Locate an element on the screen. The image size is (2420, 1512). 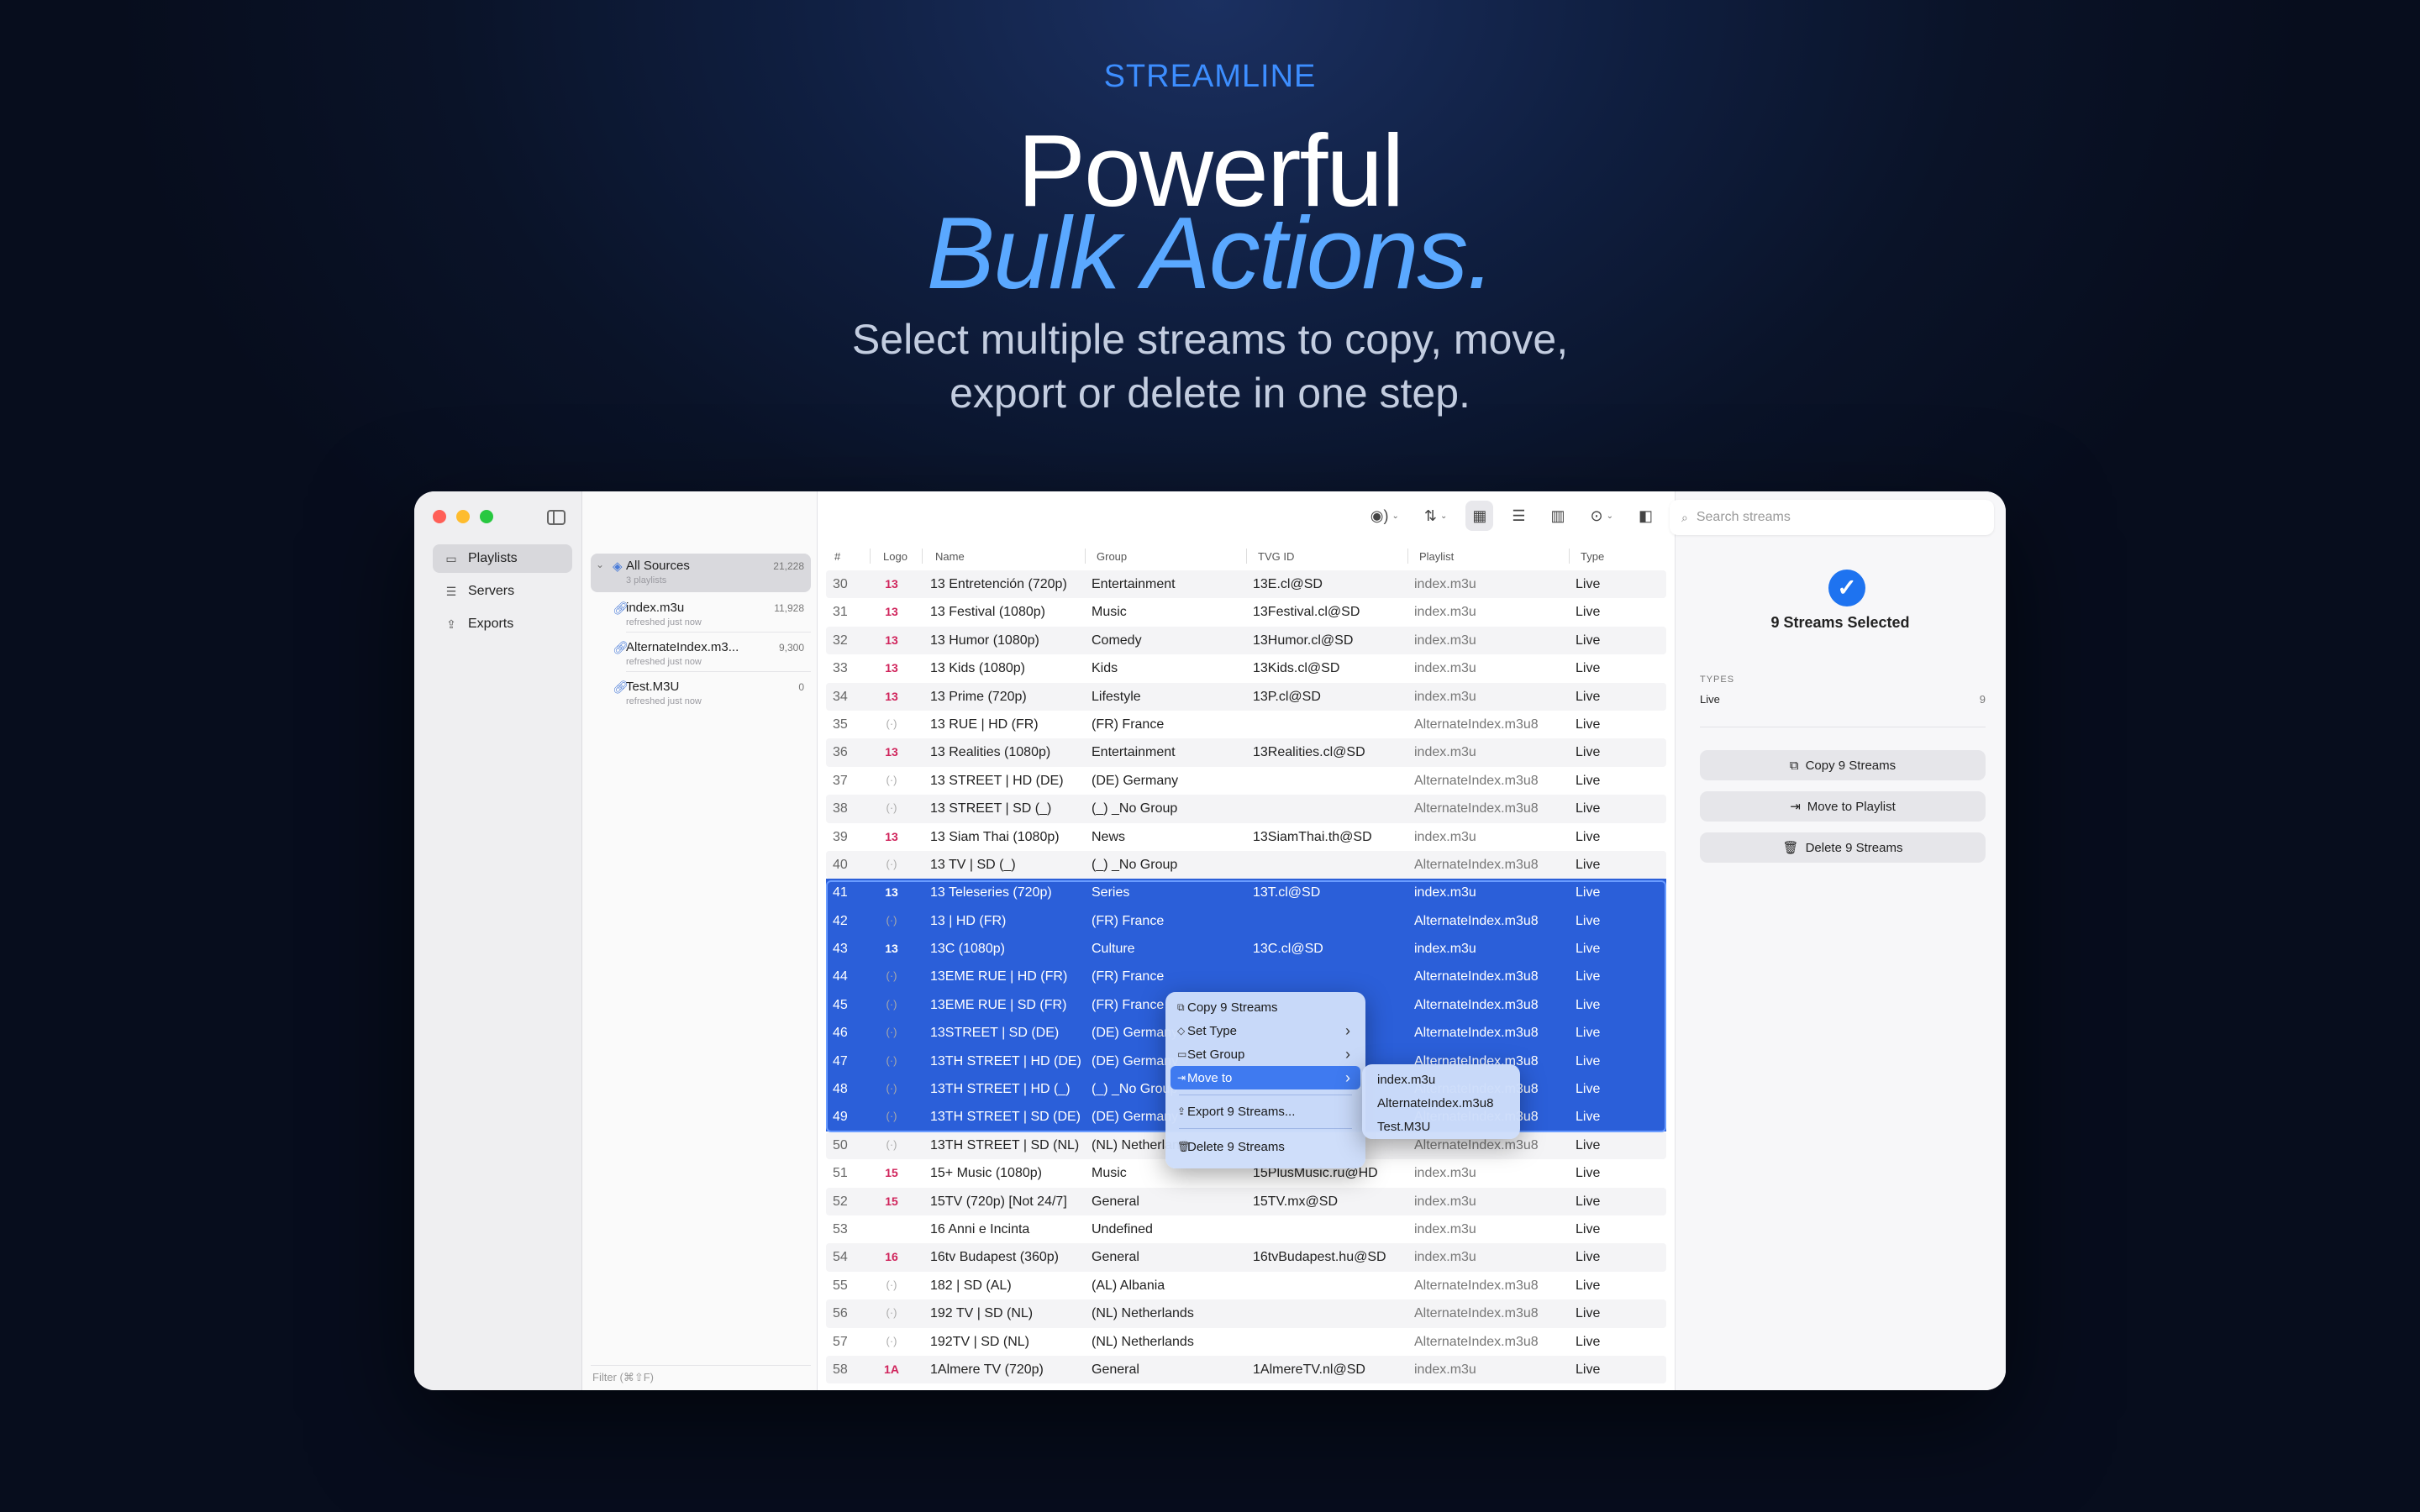
sidebar-item-servers: ☰ Servers is located at coordinates (502, 591).